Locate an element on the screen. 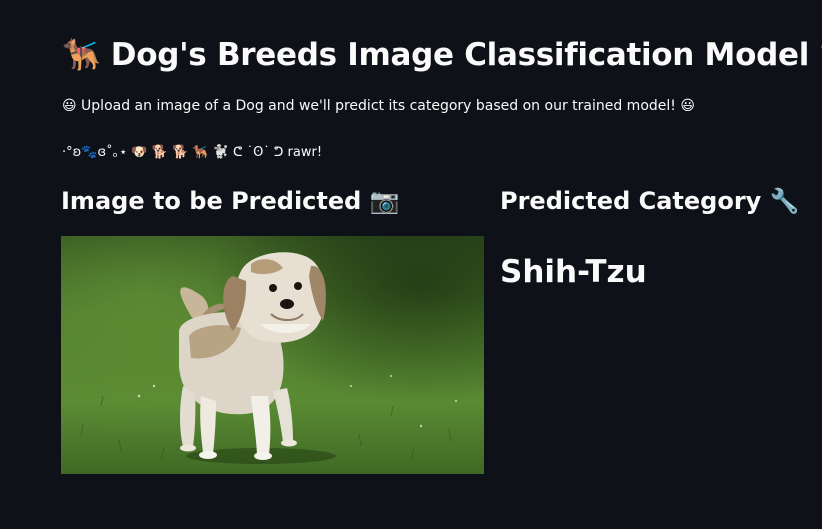 This screenshot has width=822, height=529. prediction-section-heading: Predicted Category 🔧 is located at coordinates (650, 201).